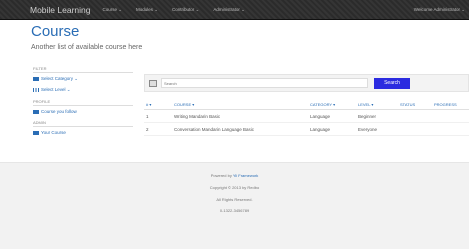 This screenshot has height=249, width=469. Describe the element at coordinates (242, 105) in the screenshot. I see `col-course-header: COURSE ▾` at that location.